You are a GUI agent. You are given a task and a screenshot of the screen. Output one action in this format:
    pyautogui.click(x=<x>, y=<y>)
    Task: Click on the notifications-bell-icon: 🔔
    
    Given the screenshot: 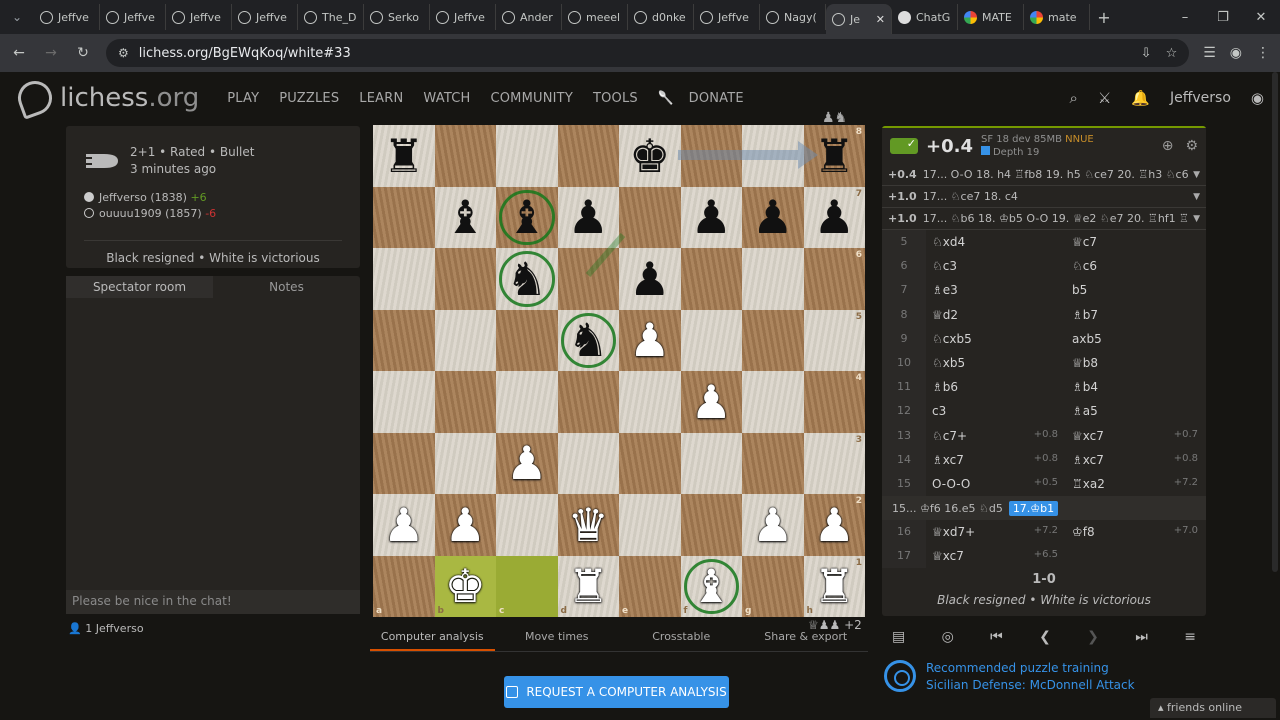 What is the action you would take?
    pyautogui.click(x=1140, y=98)
    